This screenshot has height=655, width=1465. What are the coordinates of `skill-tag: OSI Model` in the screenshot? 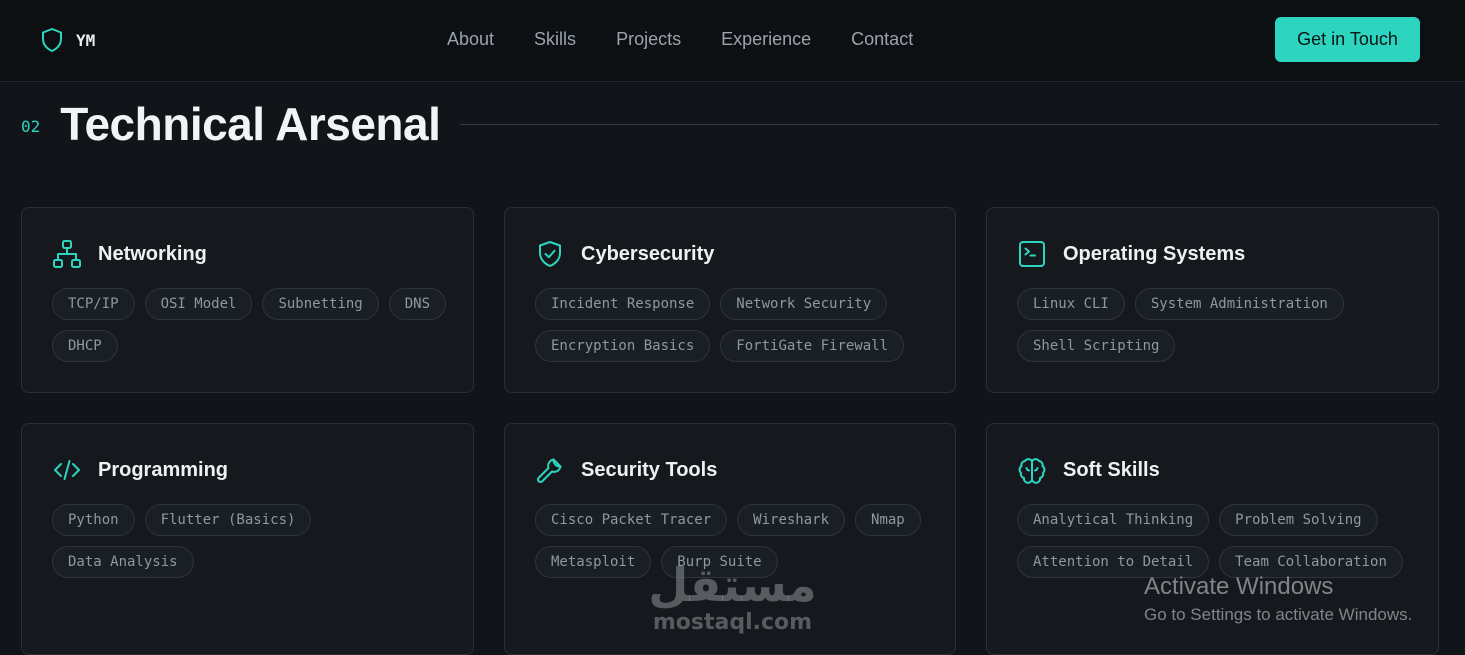 It's located at (198, 304).